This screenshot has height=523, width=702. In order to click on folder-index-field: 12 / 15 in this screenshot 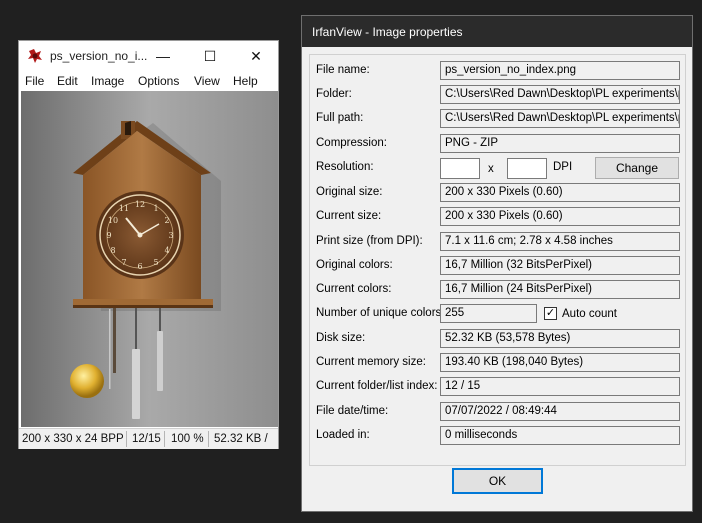, I will do `click(560, 386)`.